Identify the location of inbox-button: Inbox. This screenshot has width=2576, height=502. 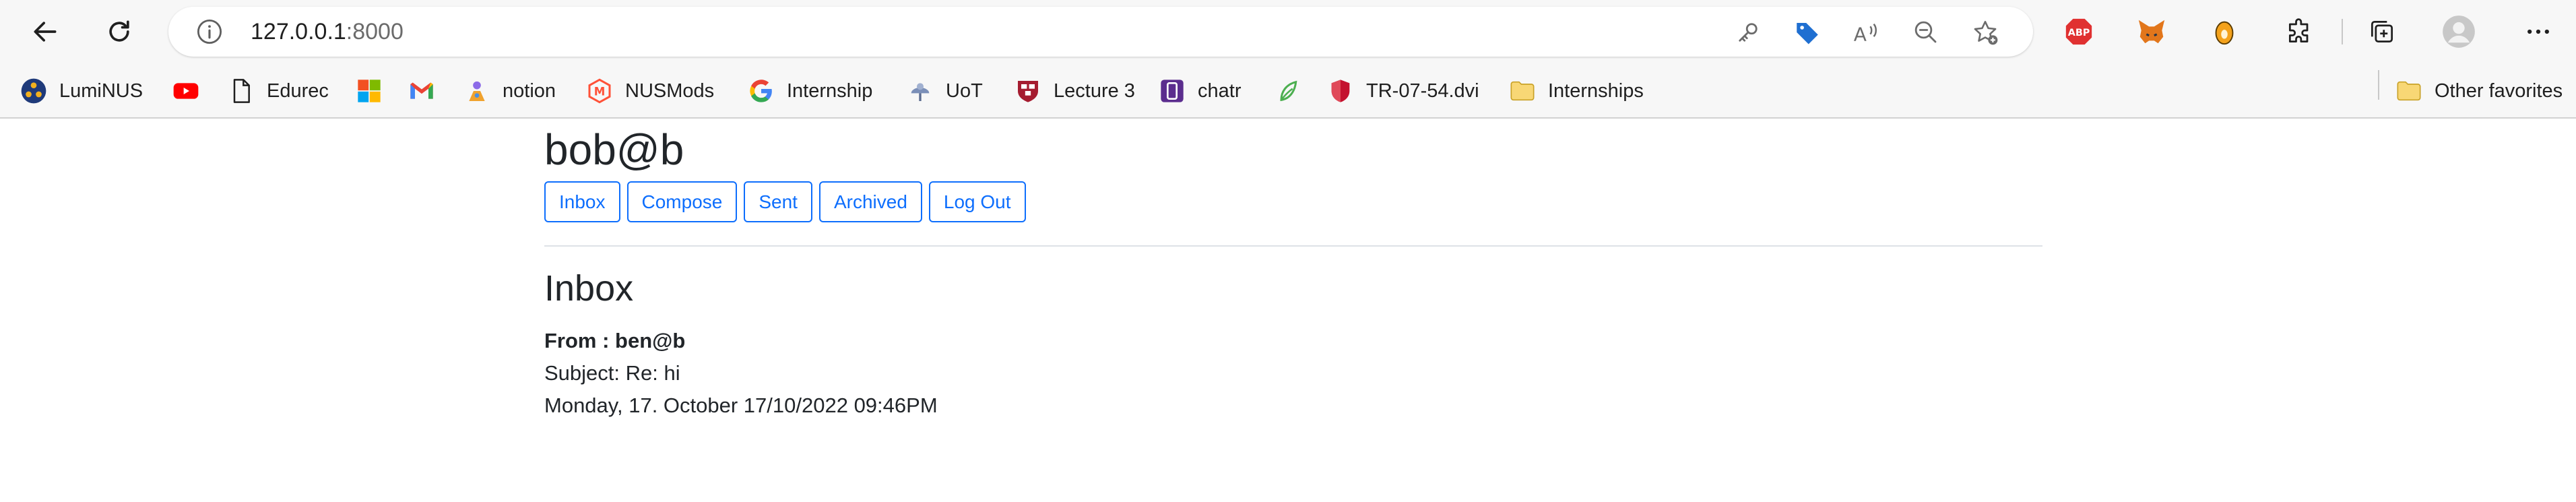
(582, 201).